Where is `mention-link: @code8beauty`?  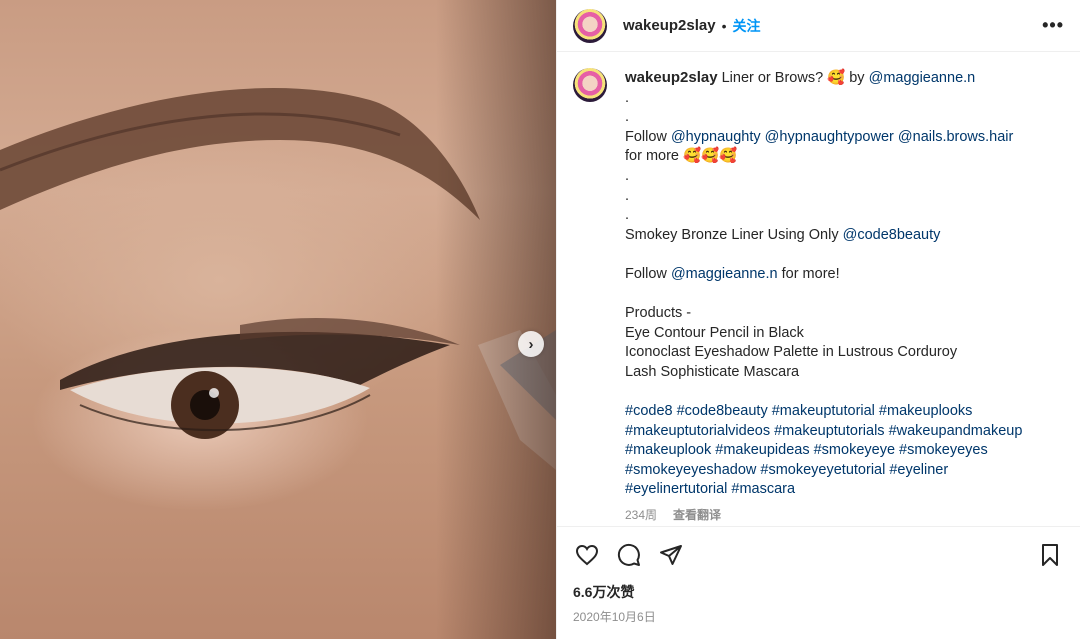 mention-link: @code8beauty is located at coordinates (892, 235).